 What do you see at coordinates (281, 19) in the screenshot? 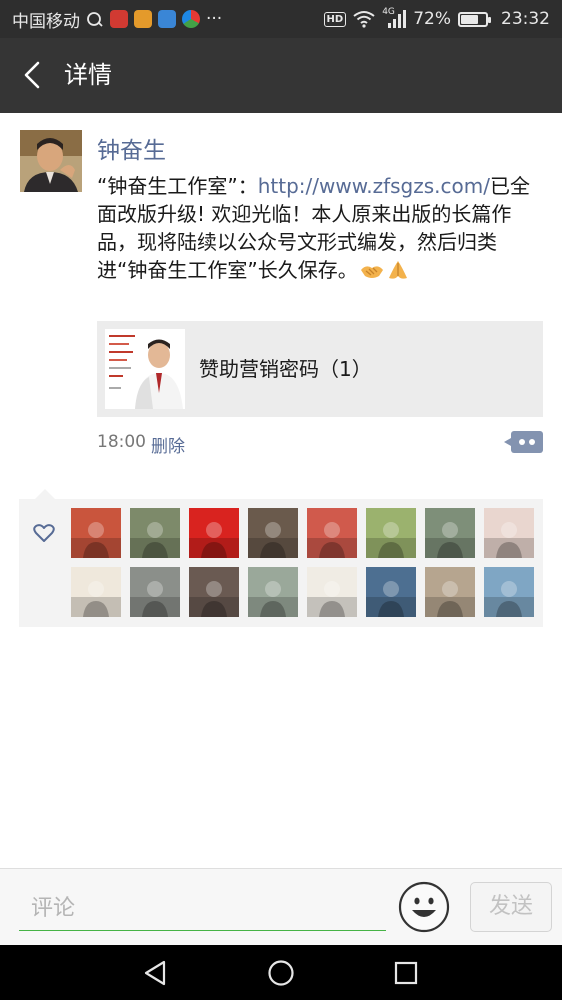
I see `status-bar: 中国移动 ··· HD 4G 72% 23:32` at bounding box center [281, 19].